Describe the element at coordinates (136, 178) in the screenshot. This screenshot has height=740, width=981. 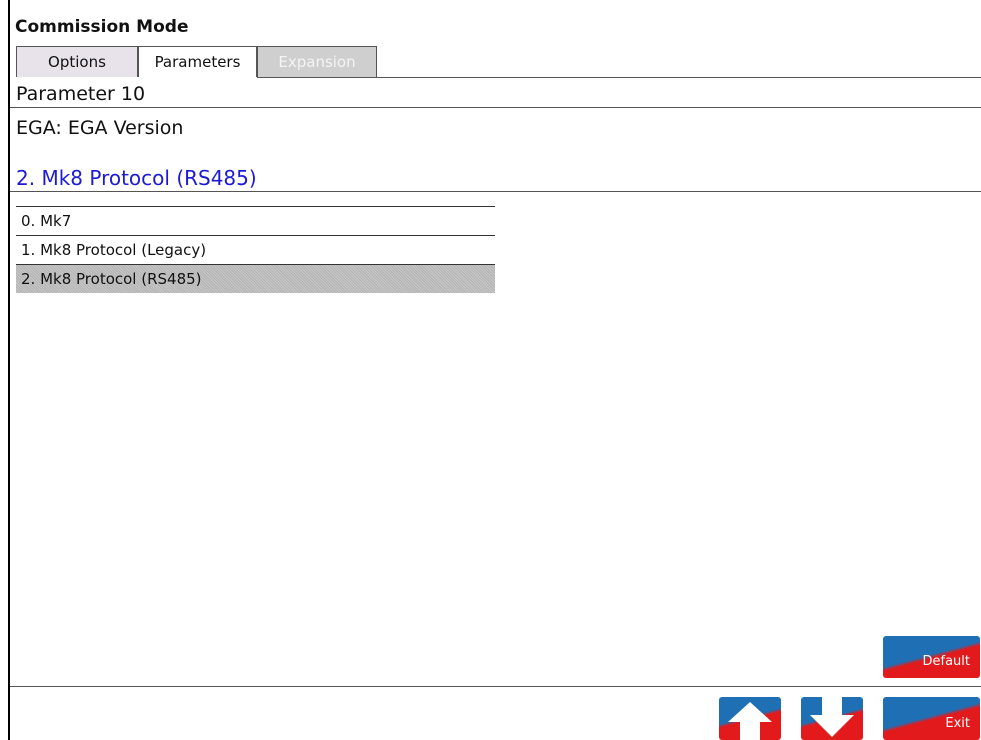
I see `current-value: 2. Mk8 Protocol (RS485)` at that location.